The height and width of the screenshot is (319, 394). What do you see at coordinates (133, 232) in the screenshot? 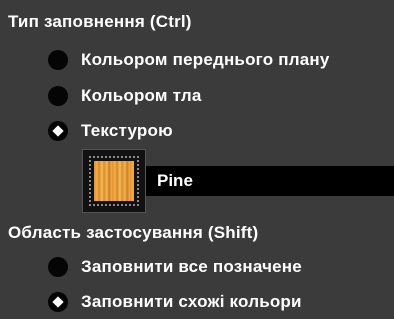
I see `fill-area-title: Область застосування (Shift)` at bounding box center [133, 232].